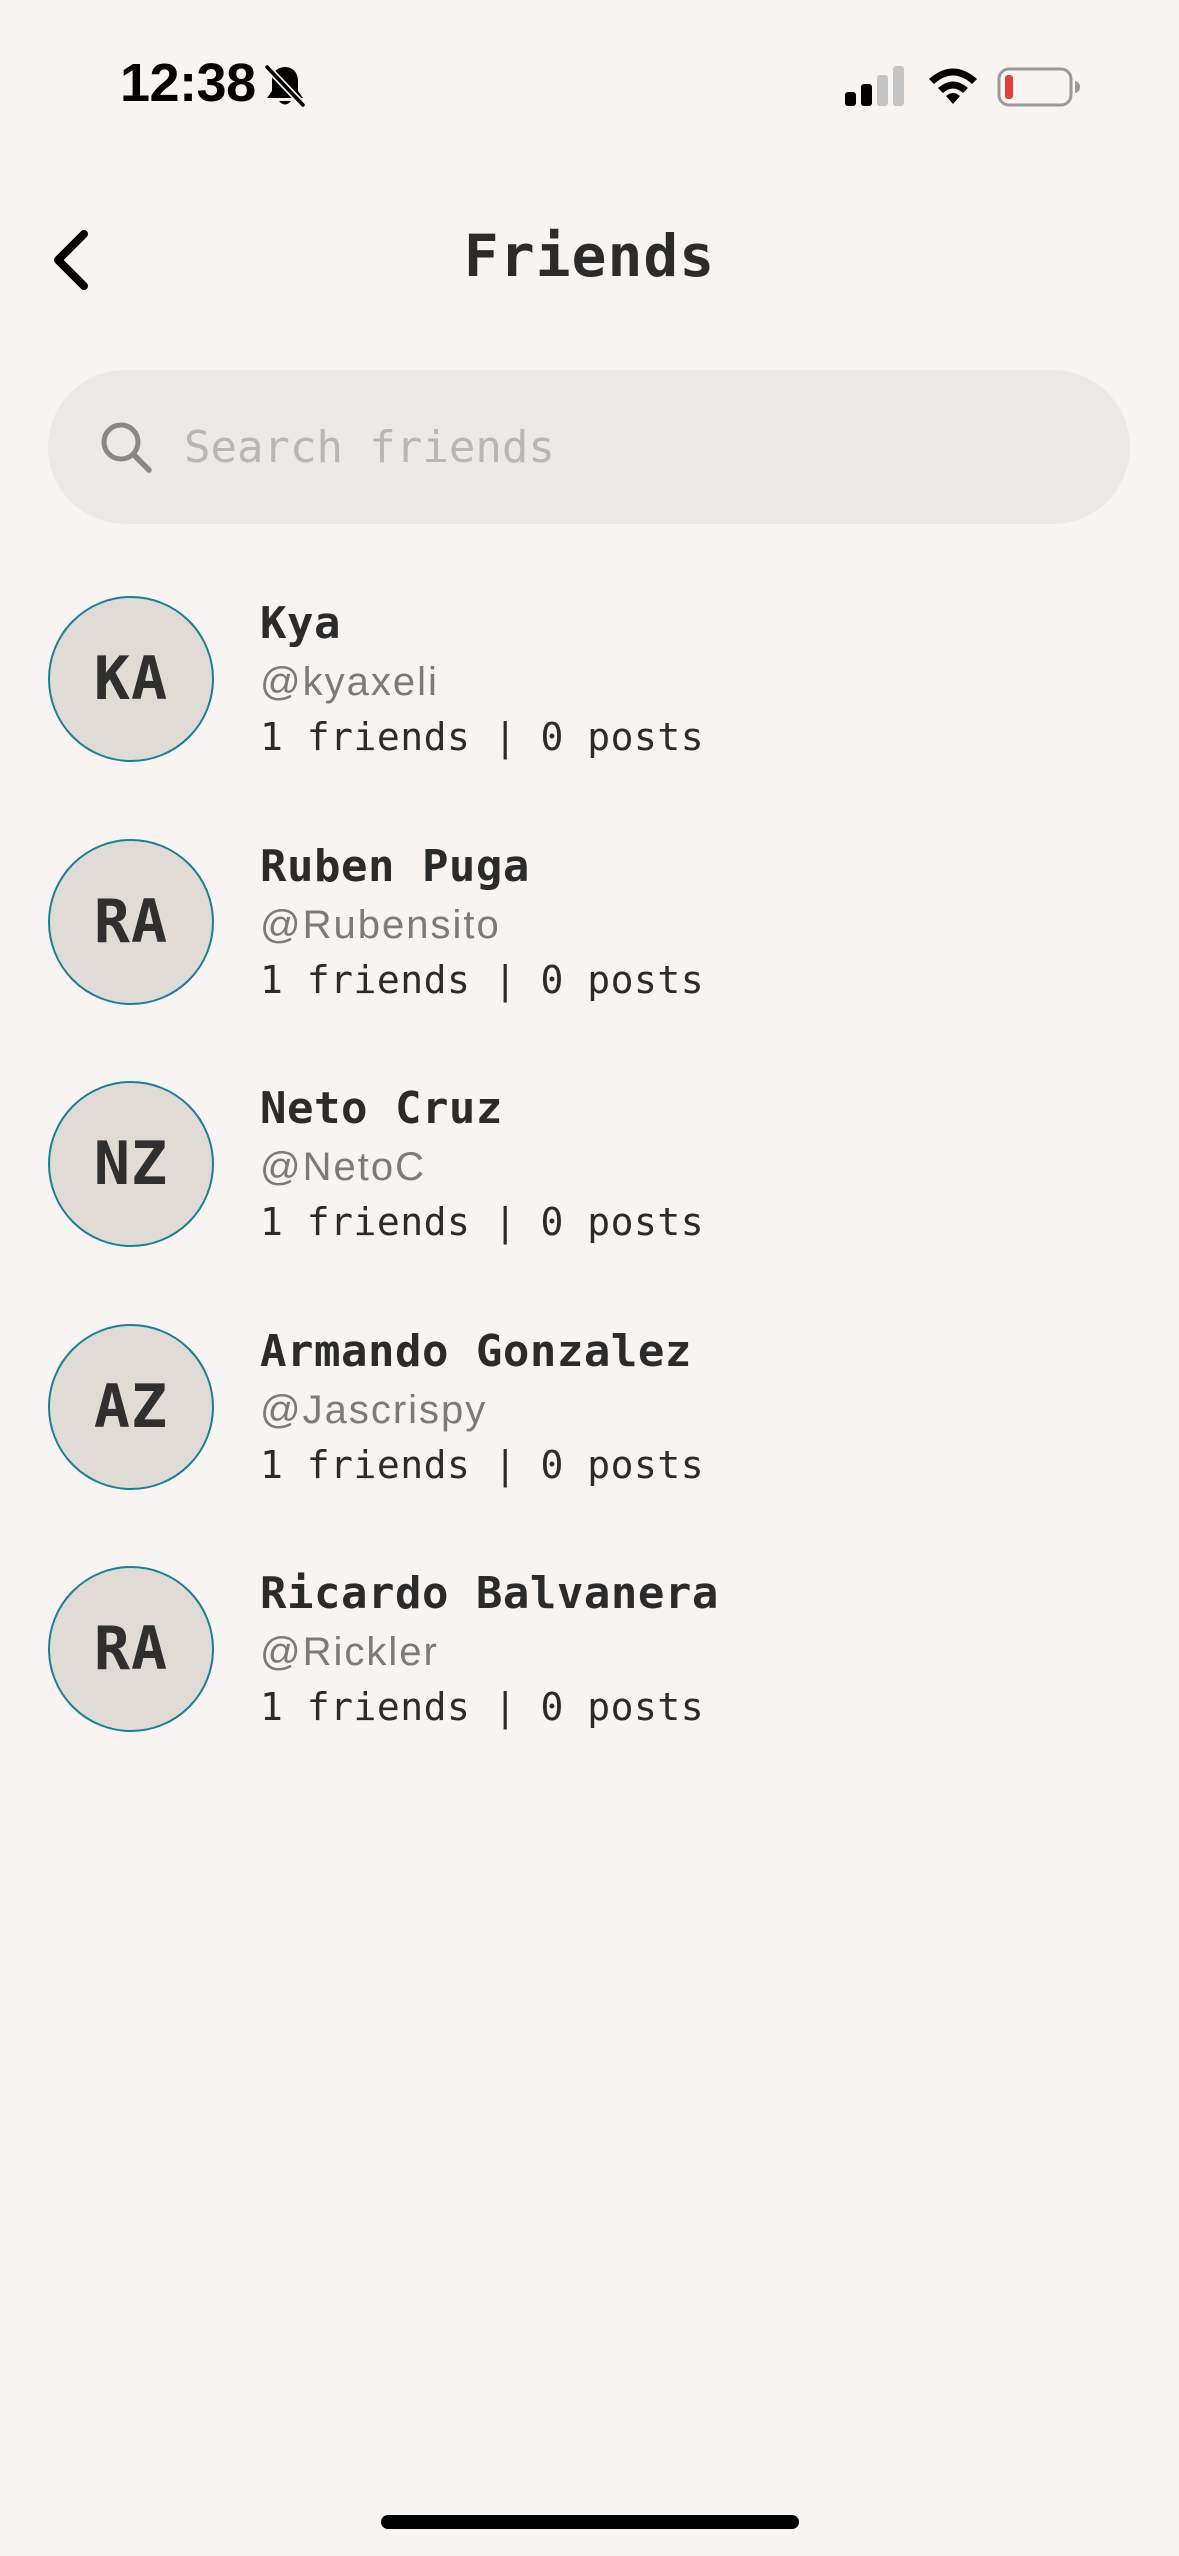  Describe the element at coordinates (349, 1652) in the screenshot. I see `friend-handle: @Rickler` at that location.